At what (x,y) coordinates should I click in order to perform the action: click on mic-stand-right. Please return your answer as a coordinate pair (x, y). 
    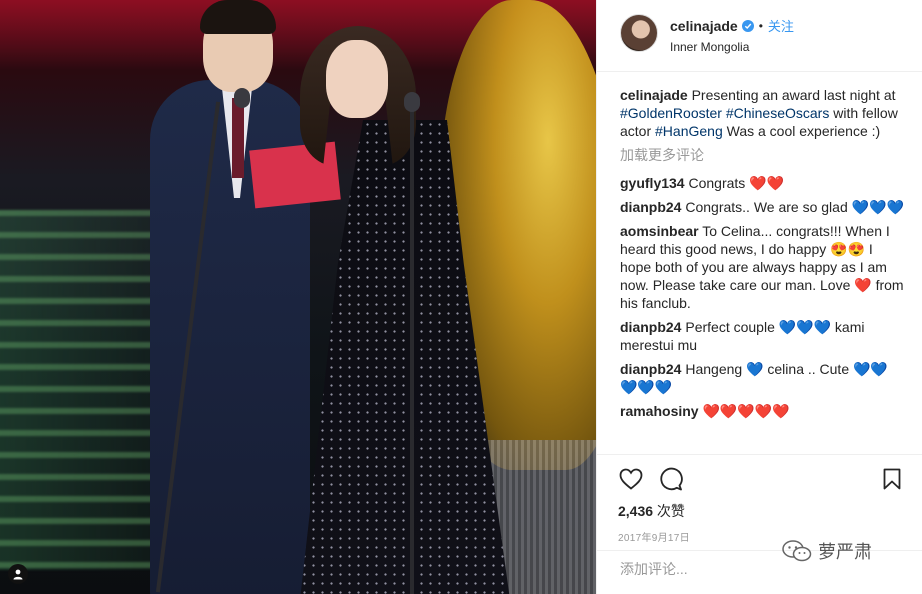
    Looking at the image, I should click on (412, 352).